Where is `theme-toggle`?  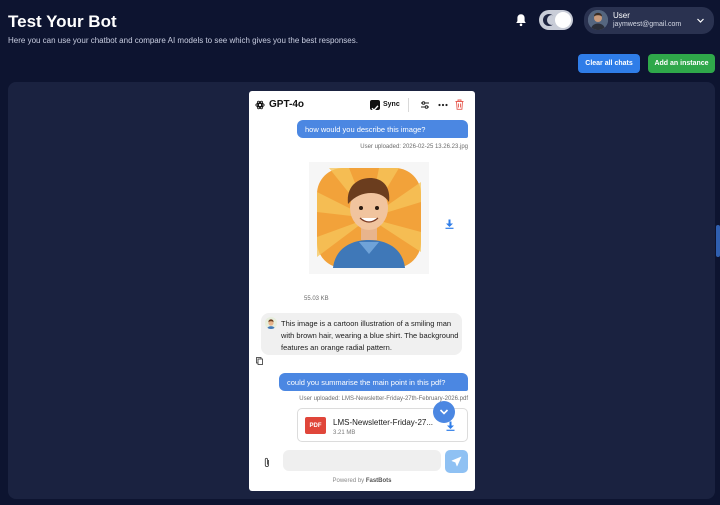 theme-toggle is located at coordinates (556, 20).